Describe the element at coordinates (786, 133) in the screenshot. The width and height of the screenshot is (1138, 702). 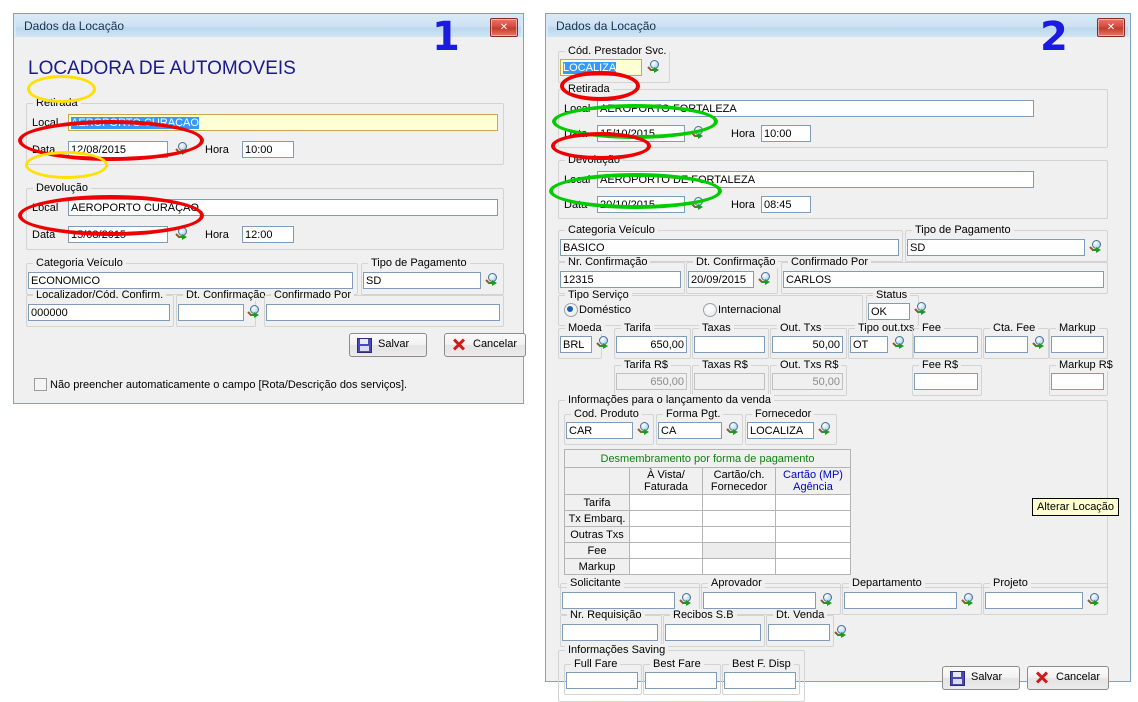
I see `hora-input-retirada-2: 10:00` at that location.